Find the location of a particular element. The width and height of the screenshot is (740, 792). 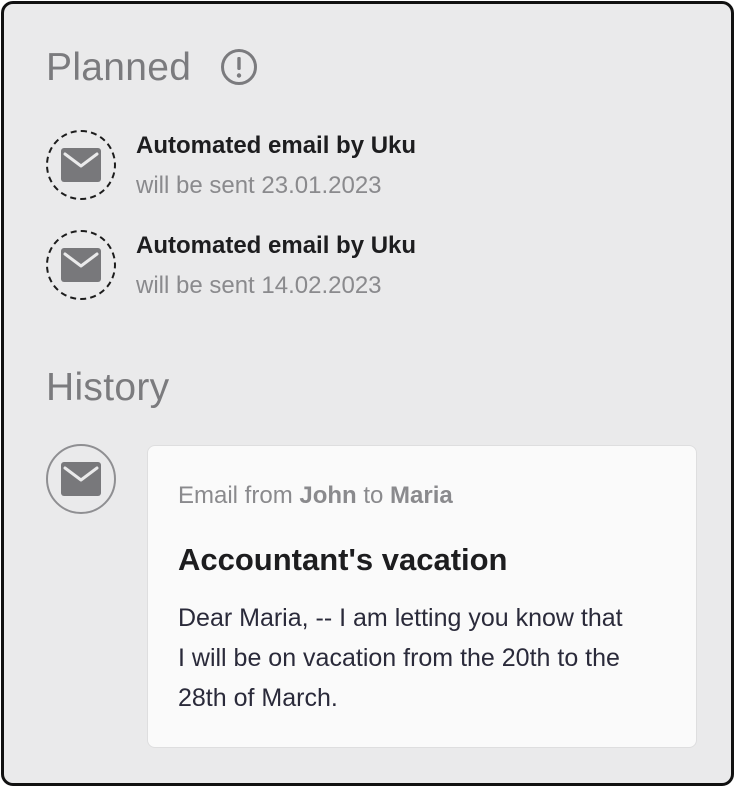

email-meta-middle: to is located at coordinates (373, 495).